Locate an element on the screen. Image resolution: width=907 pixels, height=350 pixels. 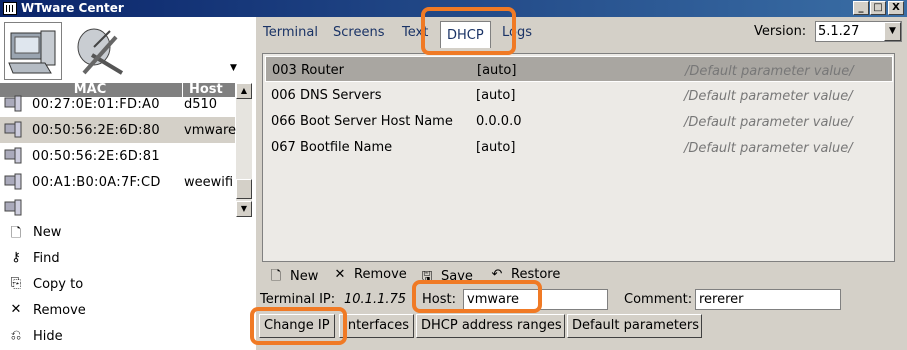
tab-text: Text is located at coordinates (415, 32).